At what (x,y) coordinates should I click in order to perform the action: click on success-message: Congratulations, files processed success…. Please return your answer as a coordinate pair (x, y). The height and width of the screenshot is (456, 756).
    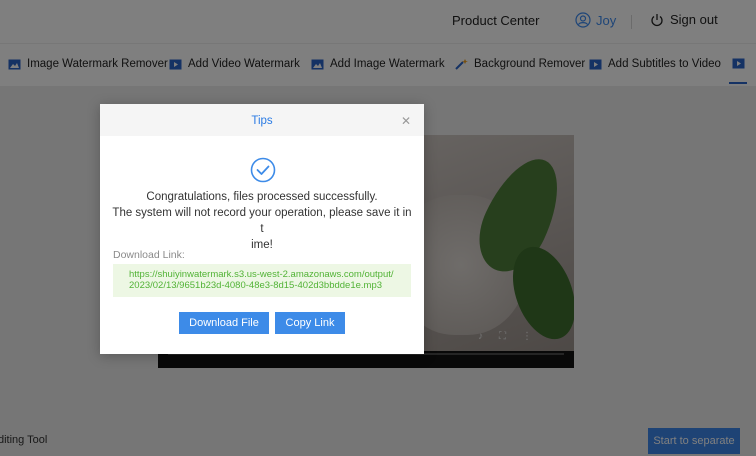
    Looking at the image, I should click on (262, 221).